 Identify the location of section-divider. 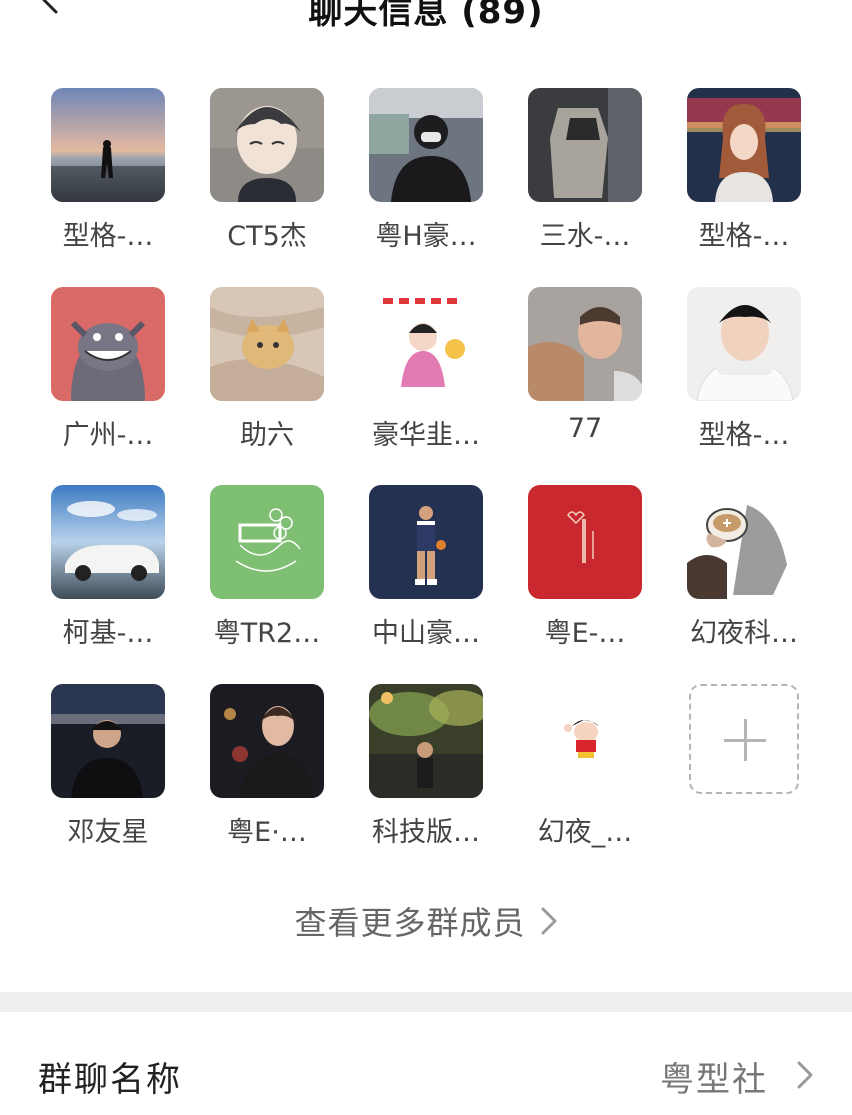
(426, 1002).